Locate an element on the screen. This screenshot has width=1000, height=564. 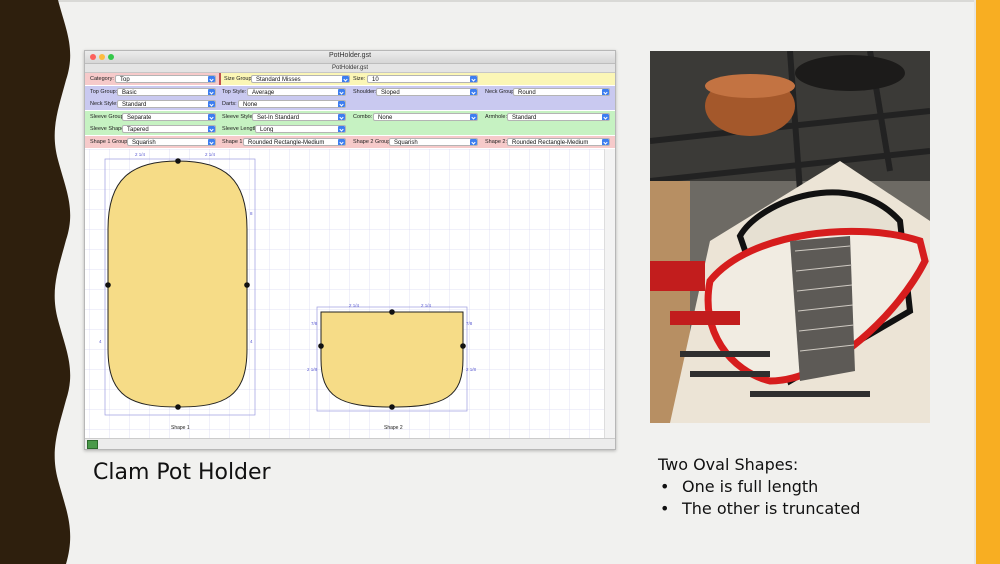
dim-label: 7/8 is located at coordinates (469, 323).